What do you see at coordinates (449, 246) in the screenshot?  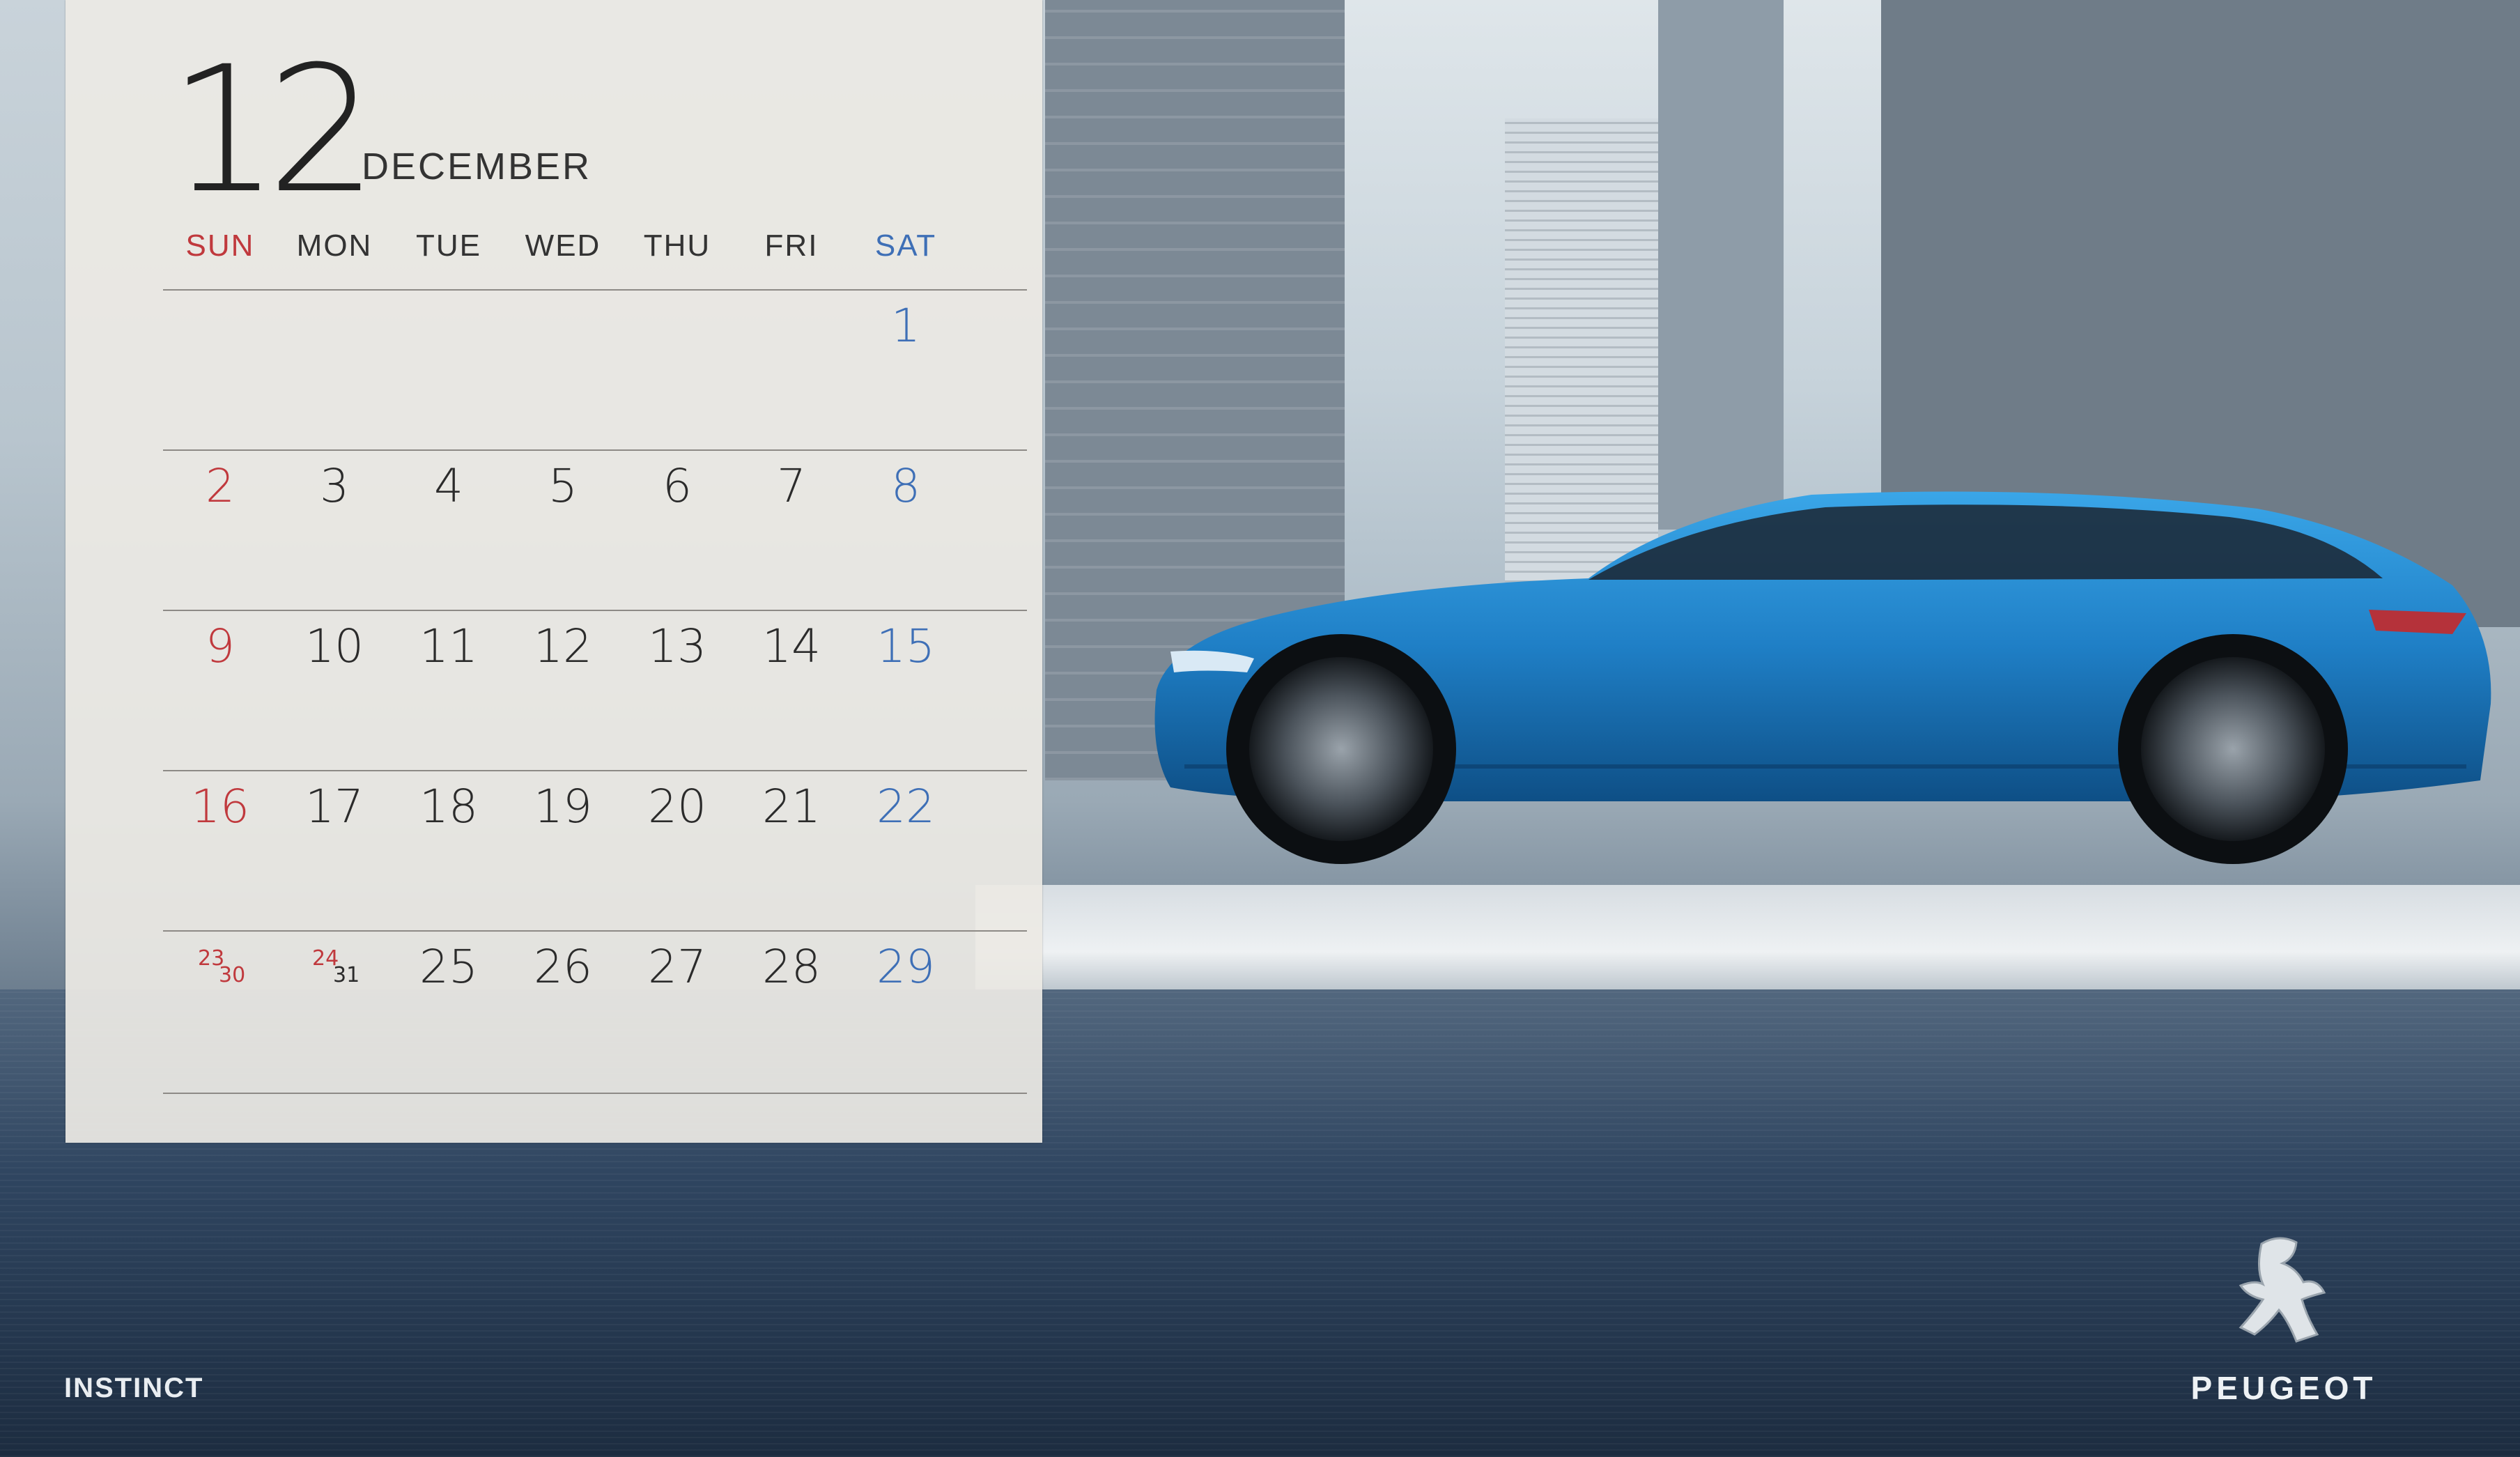 I see `weekday-tue: TUE` at bounding box center [449, 246].